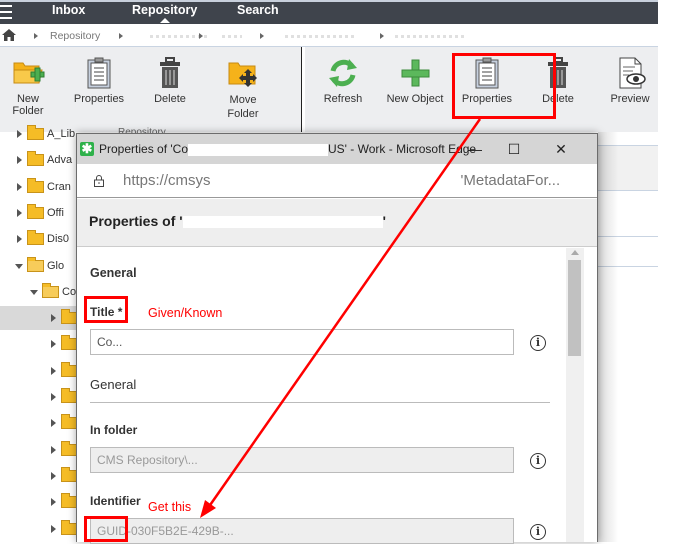  Describe the element at coordinates (99, 73) in the screenshot. I see `clipboard-icon` at that location.